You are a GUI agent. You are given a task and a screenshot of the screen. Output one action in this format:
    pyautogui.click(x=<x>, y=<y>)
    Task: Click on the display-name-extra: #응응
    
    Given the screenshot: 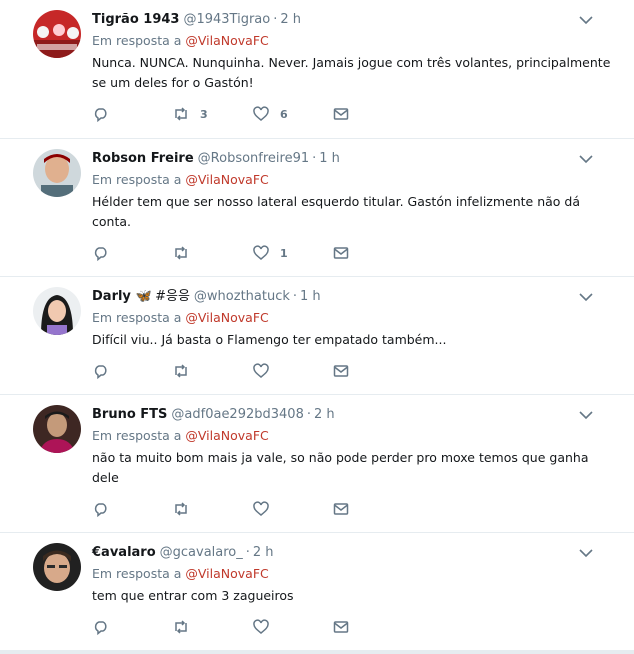 What is the action you would take?
    pyautogui.click(x=172, y=296)
    